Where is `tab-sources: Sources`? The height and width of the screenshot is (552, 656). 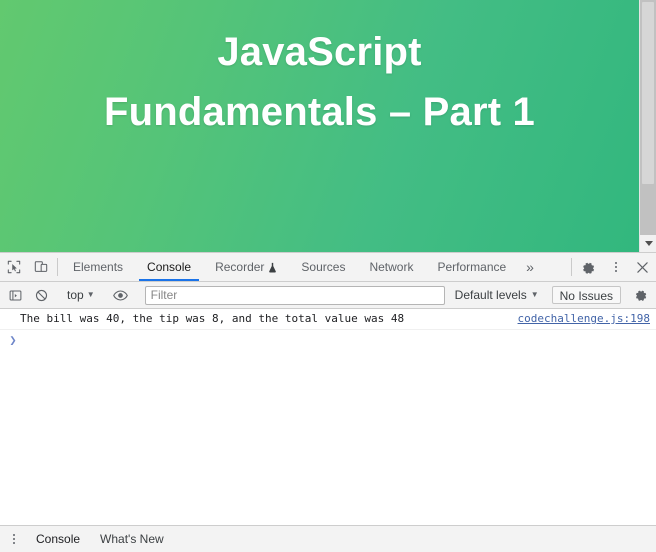
tab-sources: Sources is located at coordinates (323, 267).